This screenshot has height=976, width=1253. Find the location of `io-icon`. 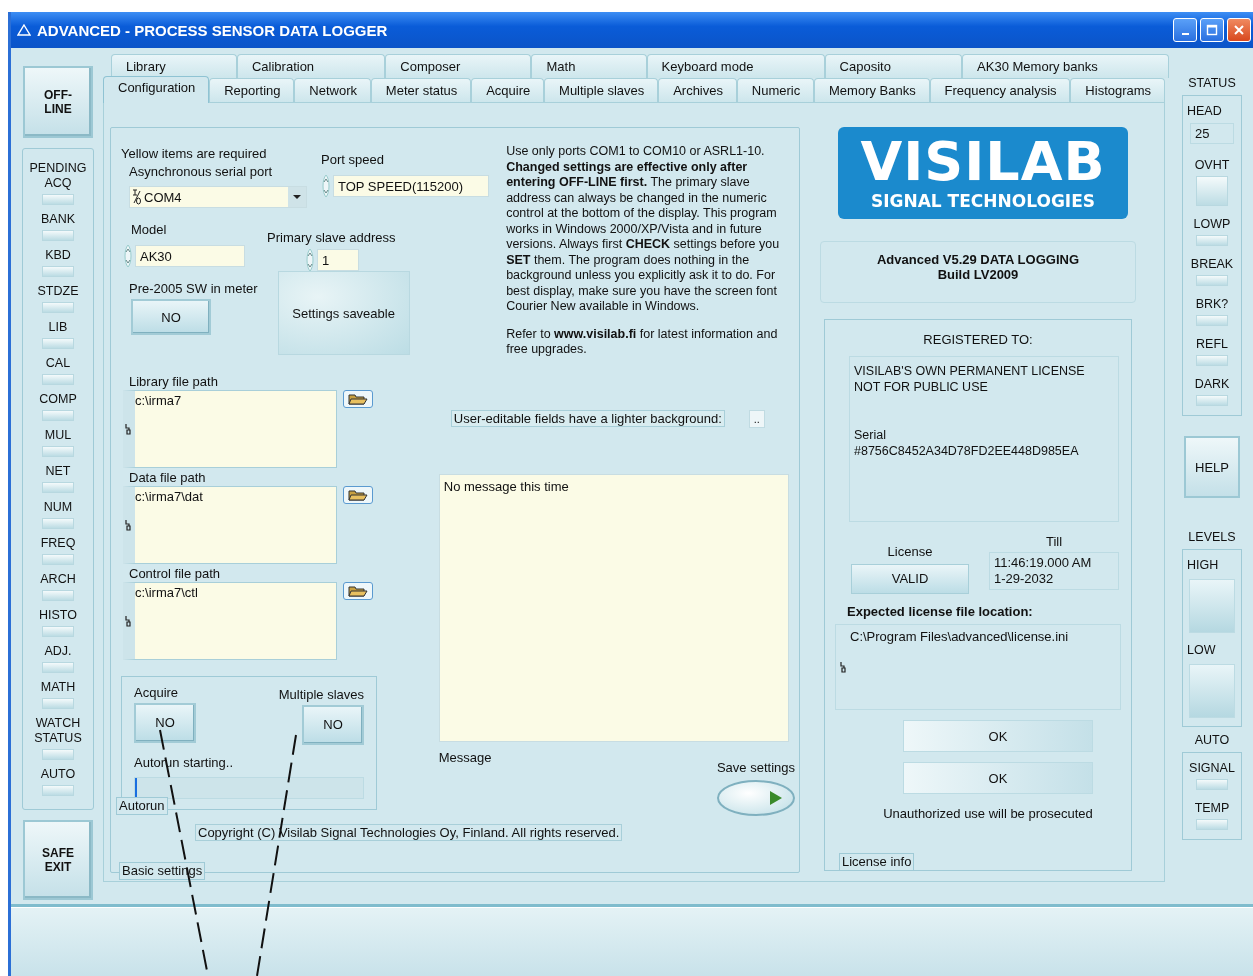

io-icon is located at coordinates (137, 197).